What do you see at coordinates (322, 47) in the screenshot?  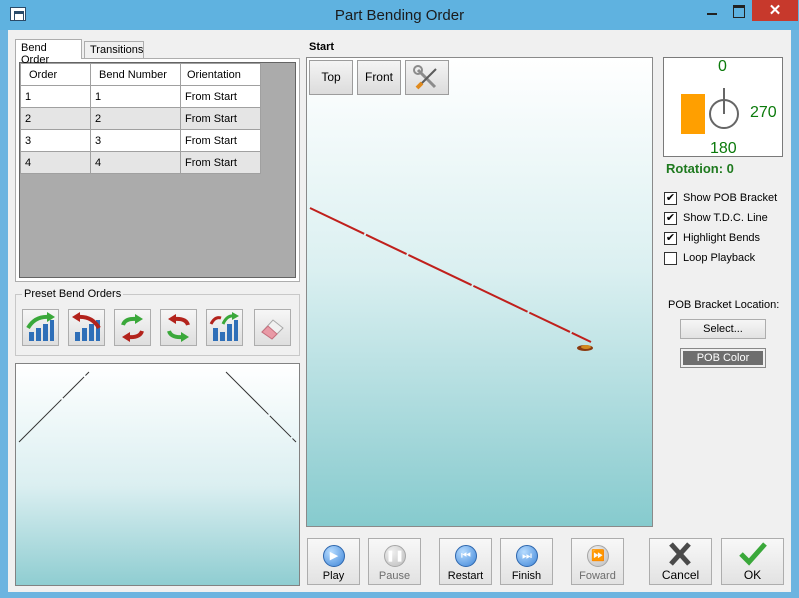 I see `viewport-state-label: Start` at bounding box center [322, 47].